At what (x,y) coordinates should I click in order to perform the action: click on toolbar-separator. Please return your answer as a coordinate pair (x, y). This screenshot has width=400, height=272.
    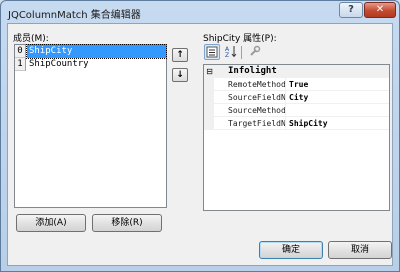
    Looking at the image, I should click on (241, 52).